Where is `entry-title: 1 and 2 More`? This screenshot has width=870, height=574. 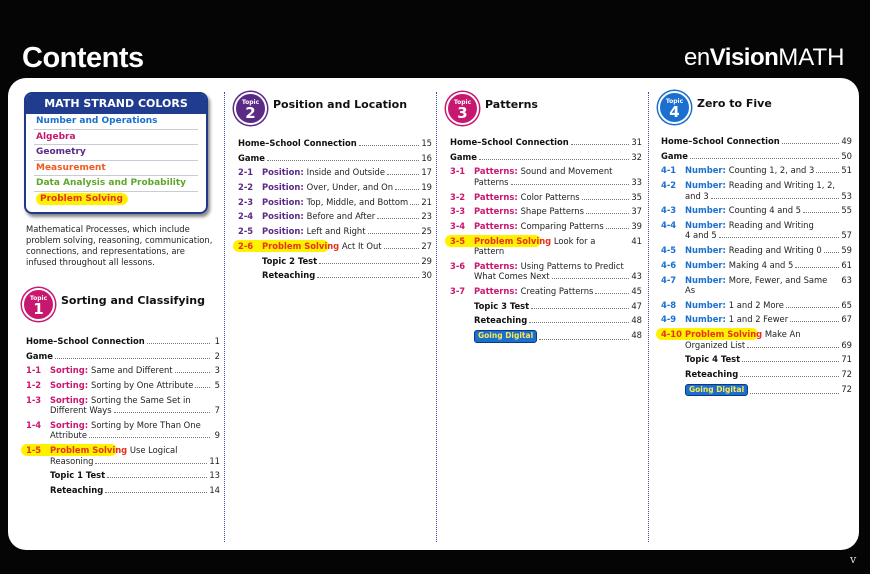 entry-title: 1 and 2 More is located at coordinates (756, 304).